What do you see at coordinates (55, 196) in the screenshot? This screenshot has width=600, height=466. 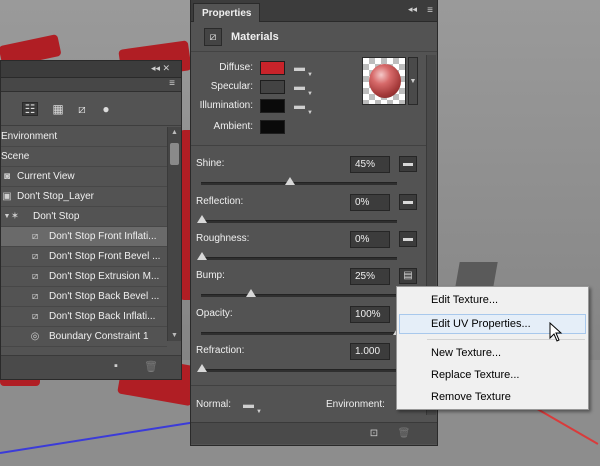 I see `tree-row-label: Don't Stop_Layer` at bounding box center [55, 196].